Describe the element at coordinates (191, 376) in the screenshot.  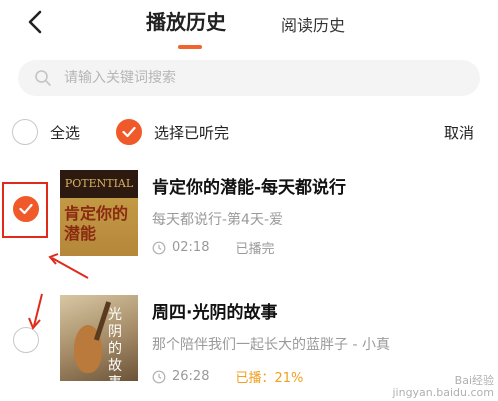
I see `item-duration: 26:28` at that location.